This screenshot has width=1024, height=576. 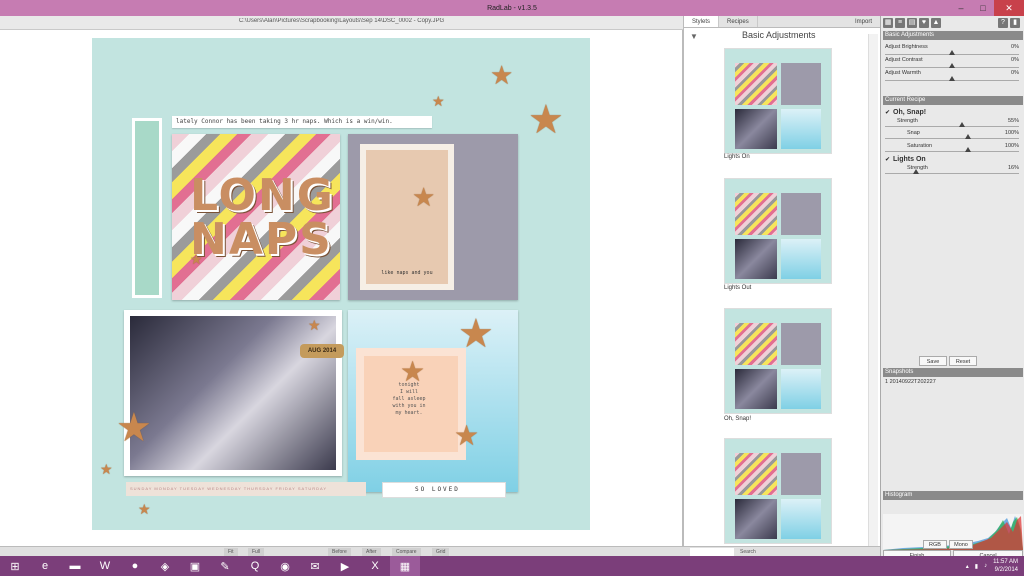 What do you see at coordinates (953, 495) in the screenshot?
I see `histogram-header: Histogram` at bounding box center [953, 495].